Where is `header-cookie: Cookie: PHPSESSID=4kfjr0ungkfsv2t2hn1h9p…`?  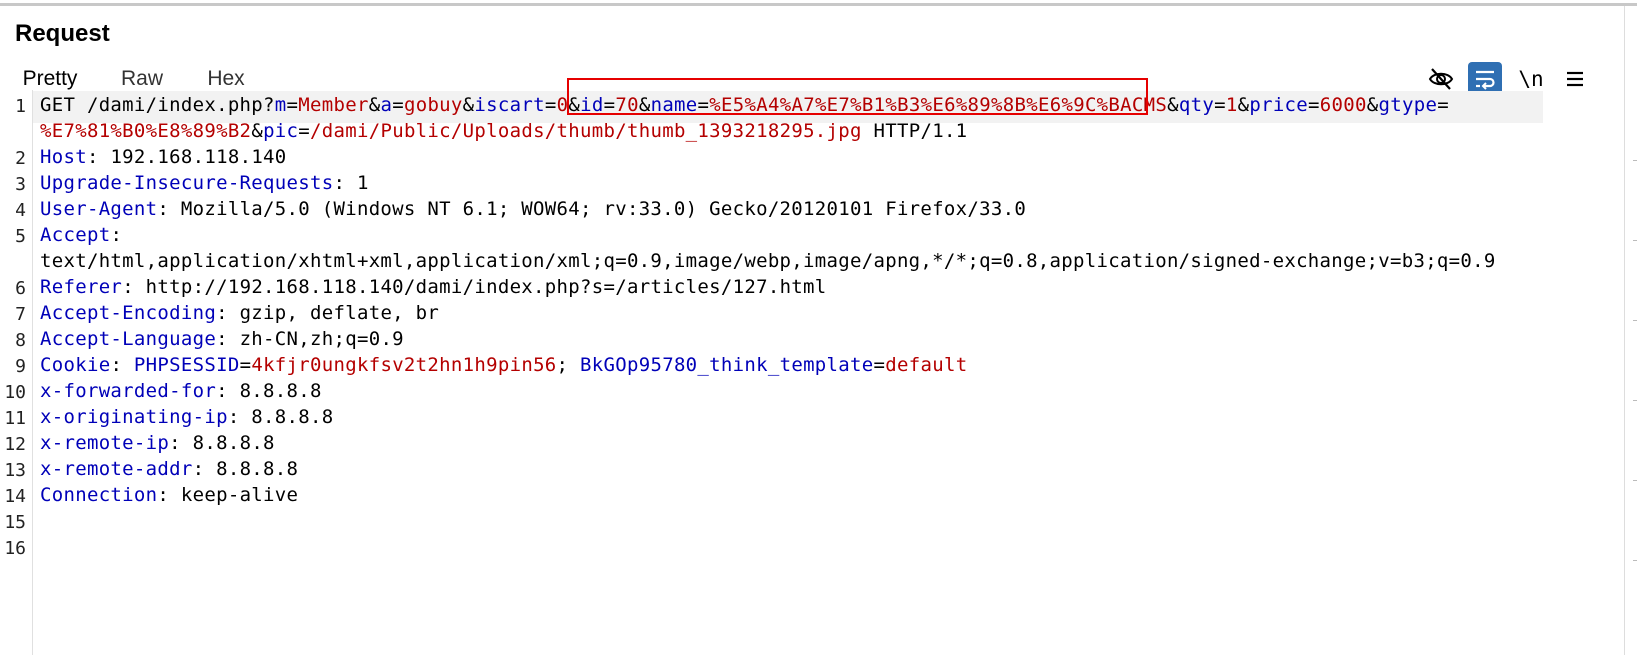 header-cookie: Cookie: PHPSESSID=4kfjr0ungkfsv2t2hn1h9p… is located at coordinates (503, 365).